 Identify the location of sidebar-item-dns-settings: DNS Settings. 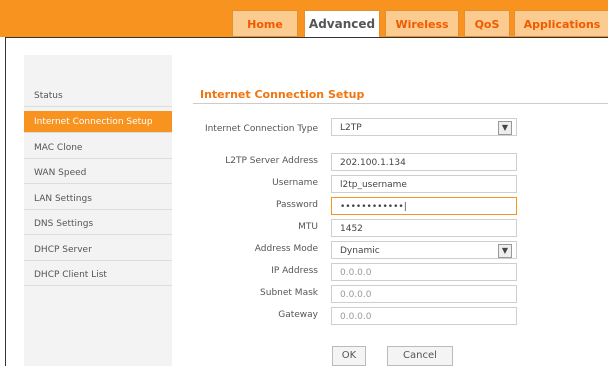
(98, 224).